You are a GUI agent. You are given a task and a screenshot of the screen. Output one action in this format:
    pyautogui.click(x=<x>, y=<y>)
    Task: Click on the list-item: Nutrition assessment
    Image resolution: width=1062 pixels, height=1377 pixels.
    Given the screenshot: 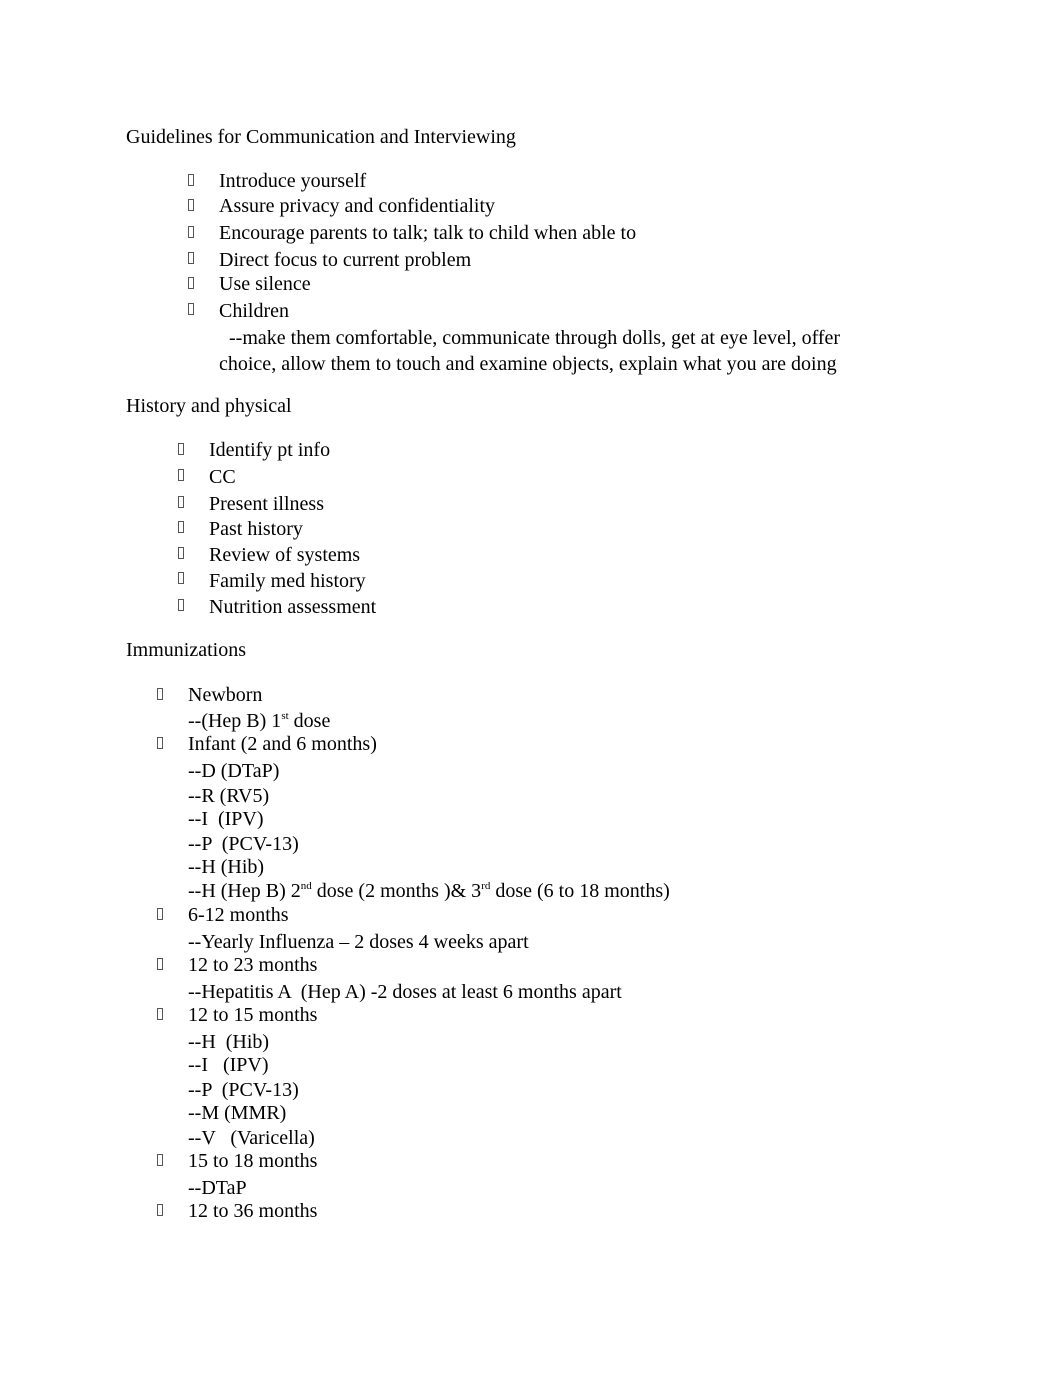 What is the action you would take?
    pyautogui.click(x=293, y=607)
    